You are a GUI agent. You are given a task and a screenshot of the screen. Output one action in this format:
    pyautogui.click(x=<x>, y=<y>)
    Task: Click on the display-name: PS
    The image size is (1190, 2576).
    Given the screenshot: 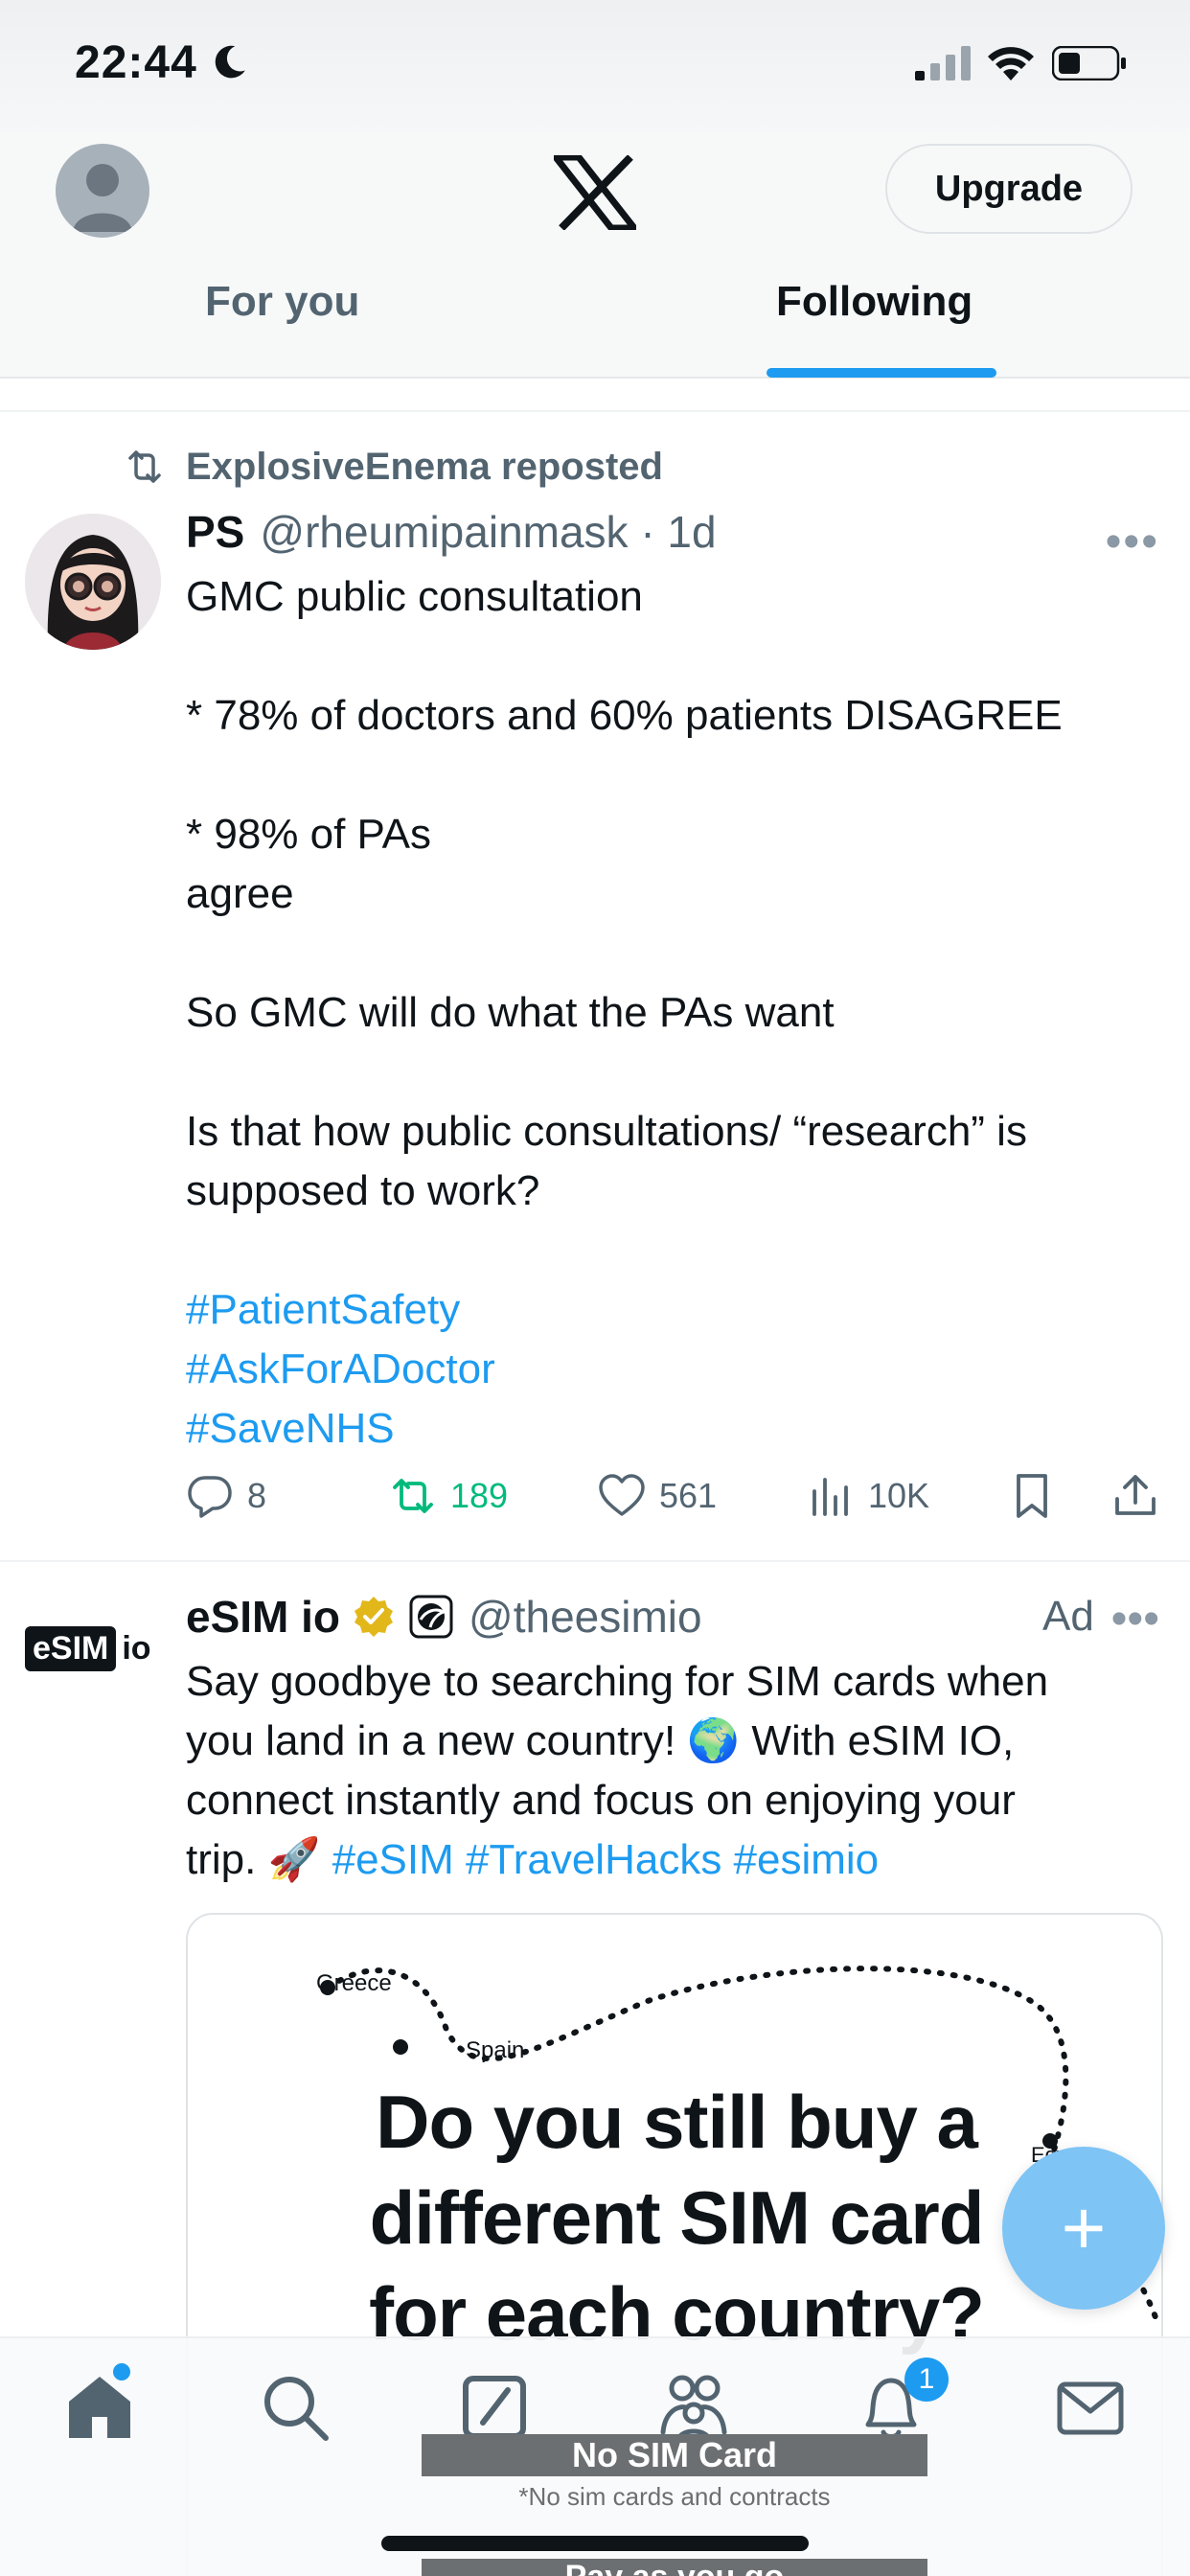 What is the action you would take?
    pyautogui.click(x=215, y=532)
    